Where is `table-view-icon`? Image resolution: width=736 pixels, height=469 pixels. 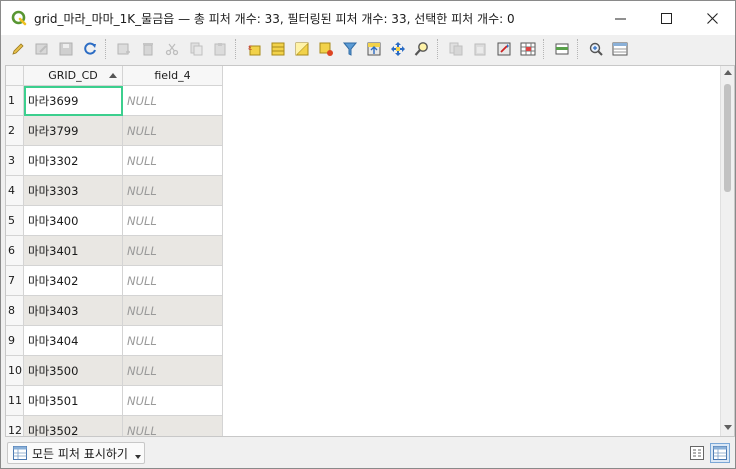
table-view-icon is located at coordinates (720, 453).